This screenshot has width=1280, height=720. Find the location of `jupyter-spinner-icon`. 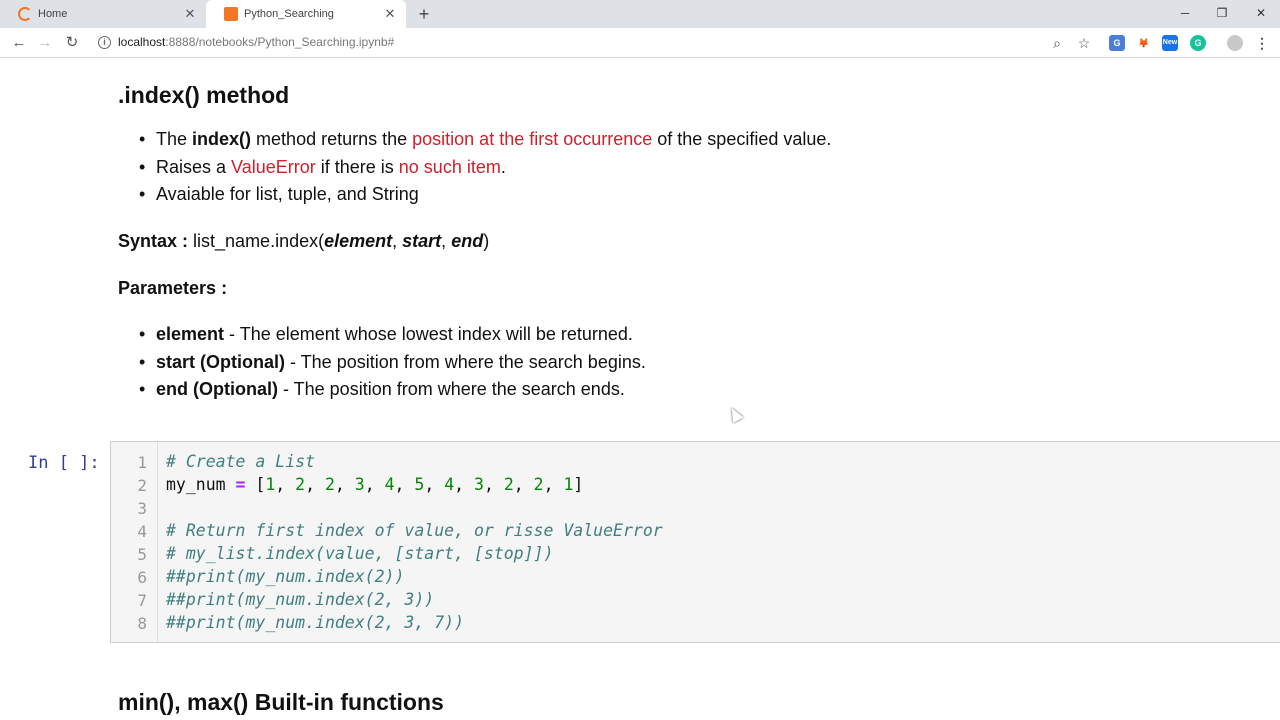

jupyter-spinner-icon is located at coordinates (25, 14).